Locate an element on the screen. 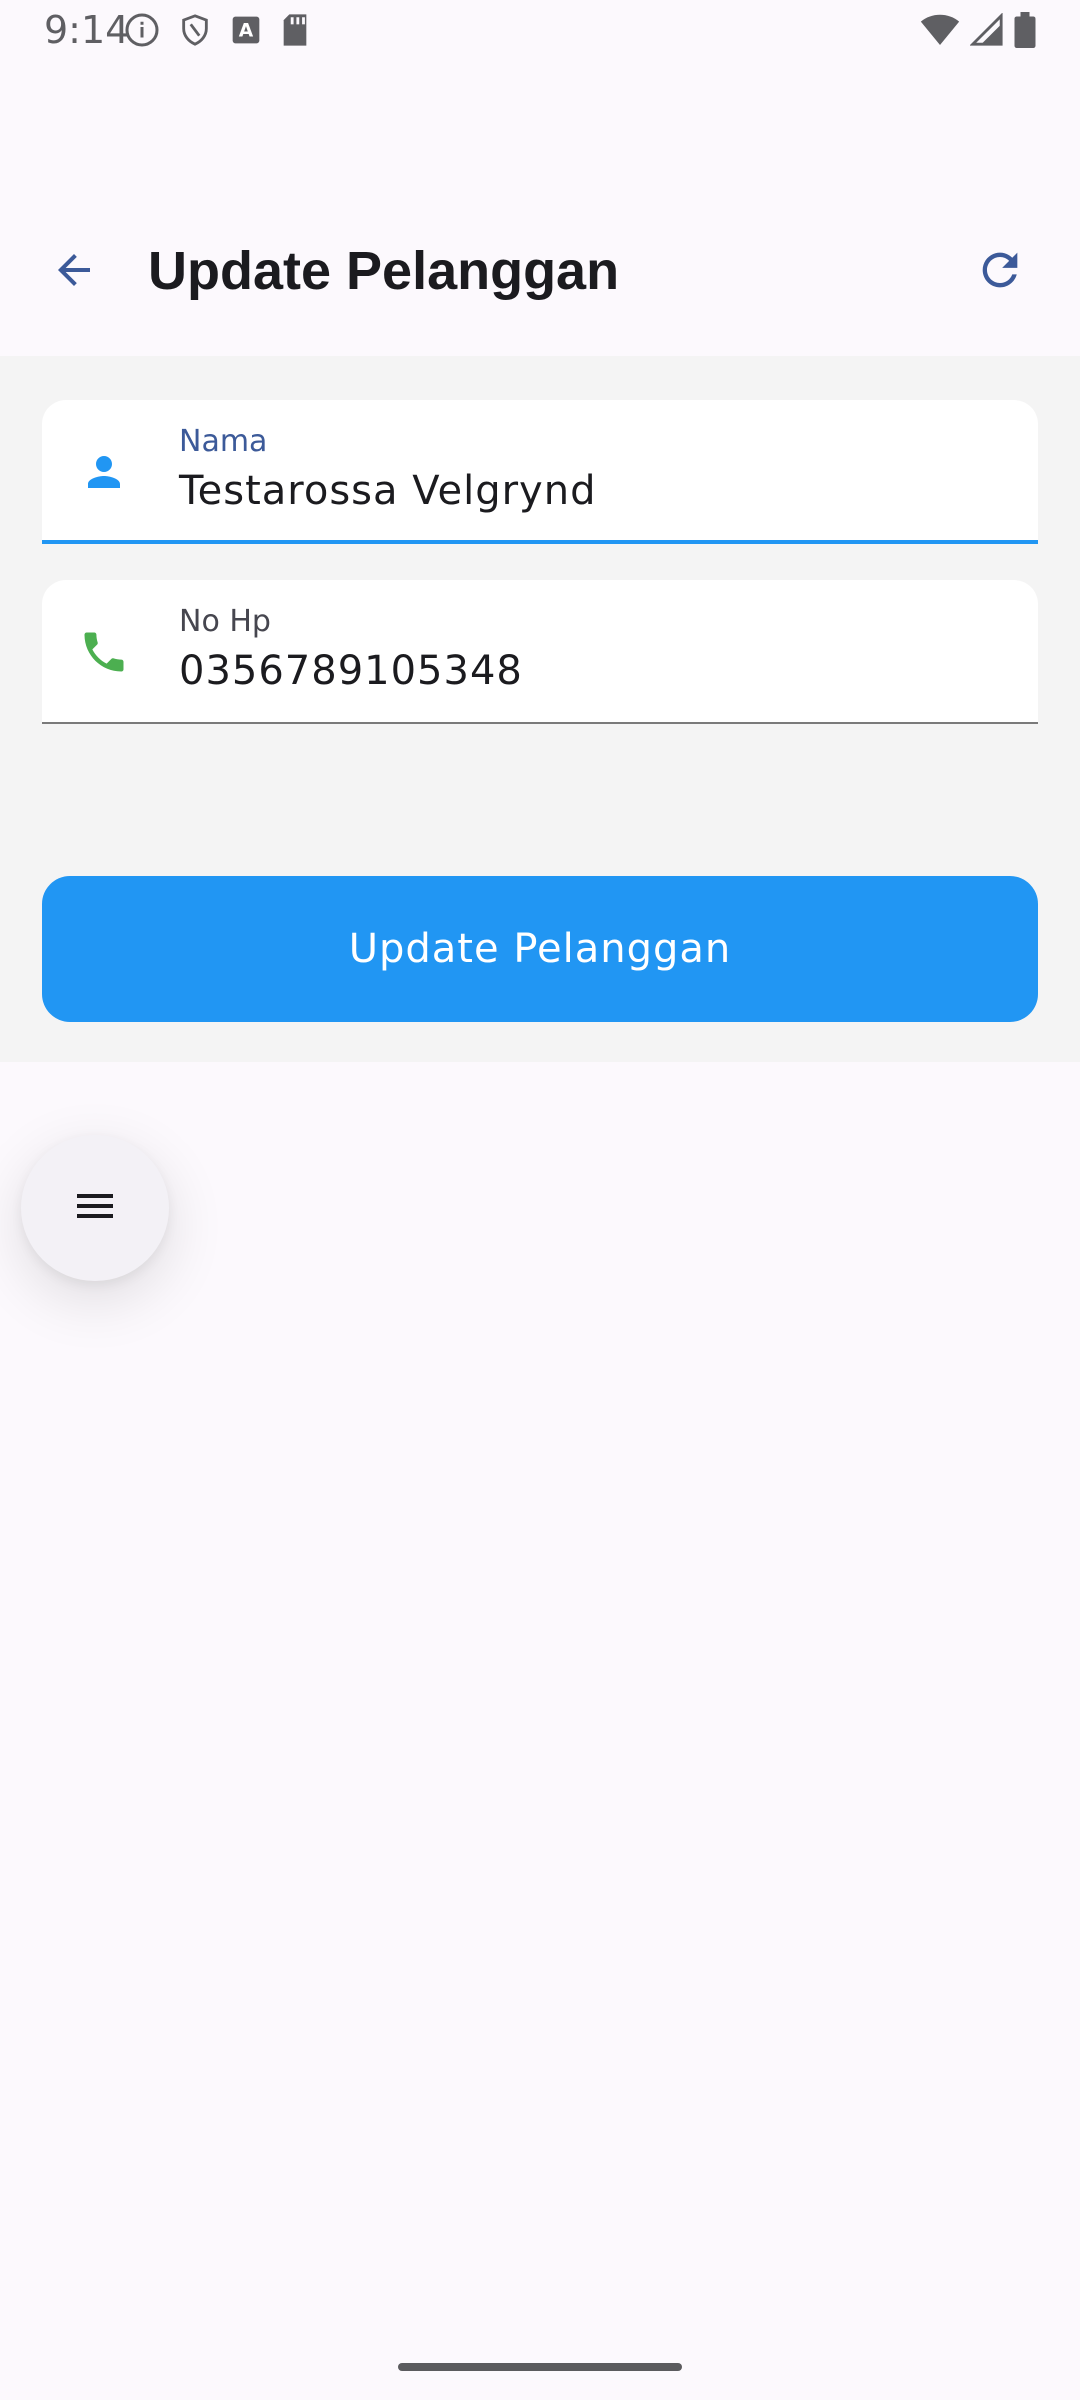 The image size is (1080, 2400). nama-field: Nama Testarossa Velgrynd is located at coordinates (540, 472).